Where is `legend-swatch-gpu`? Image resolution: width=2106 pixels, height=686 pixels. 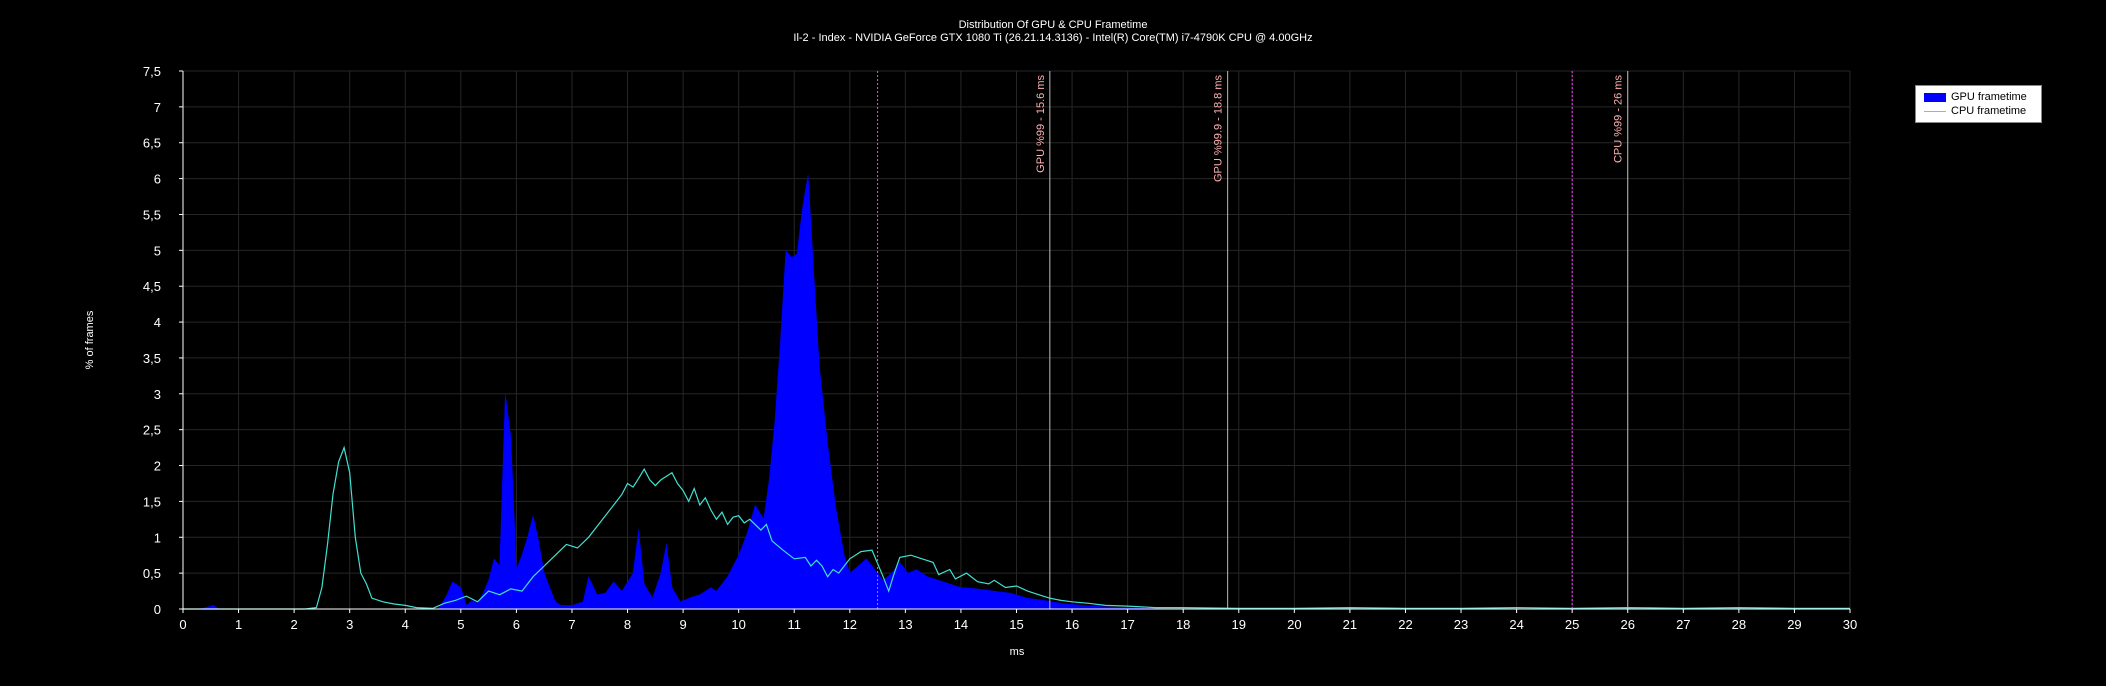 legend-swatch-gpu is located at coordinates (1935, 97).